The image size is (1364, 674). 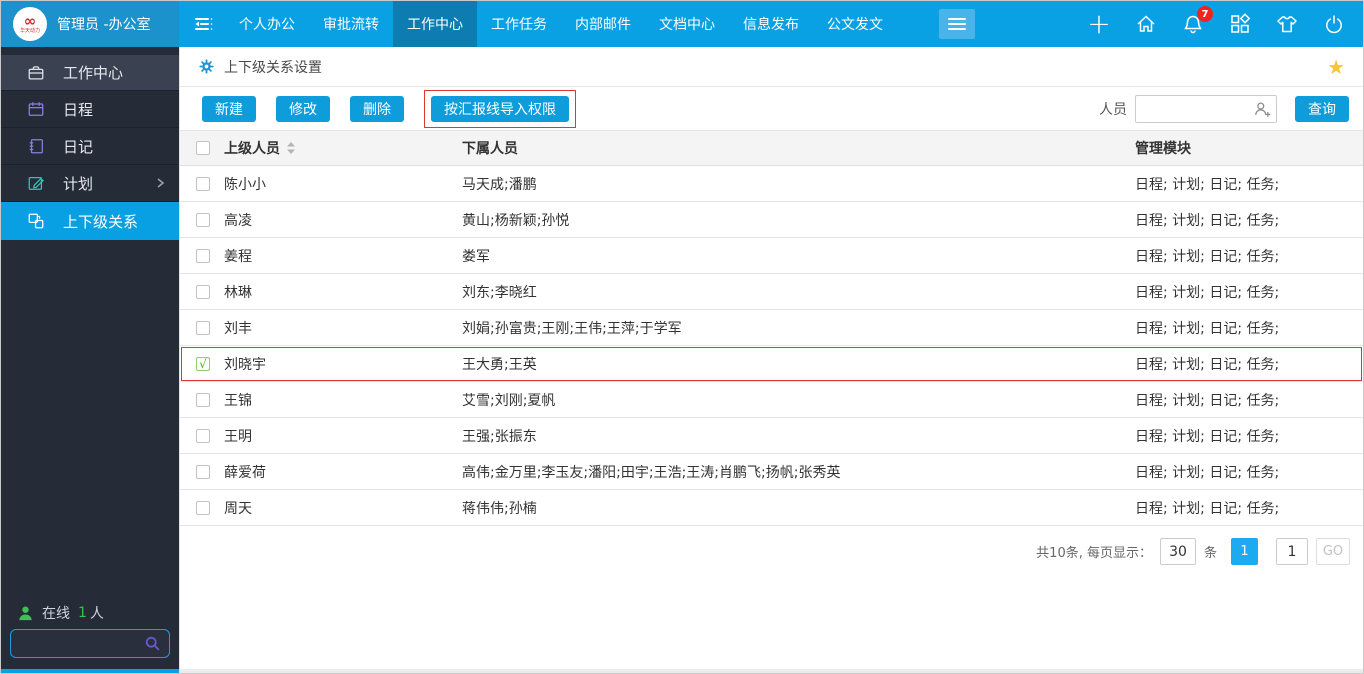 What do you see at coordinates (1244, 551) in the screenshot?
I see `current-page-button: 1` at bounding box center [1244, 551].